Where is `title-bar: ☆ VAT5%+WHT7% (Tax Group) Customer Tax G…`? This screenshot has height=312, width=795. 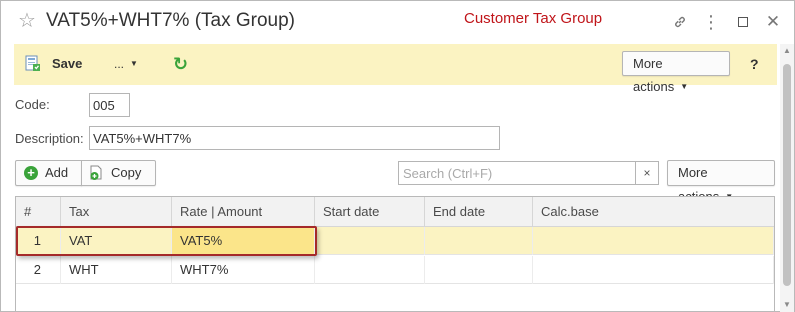 title-bar: ☆ VAT5%+WHT7% (Tax Group) Customer Tax G… is located at coordinates (397, 22).